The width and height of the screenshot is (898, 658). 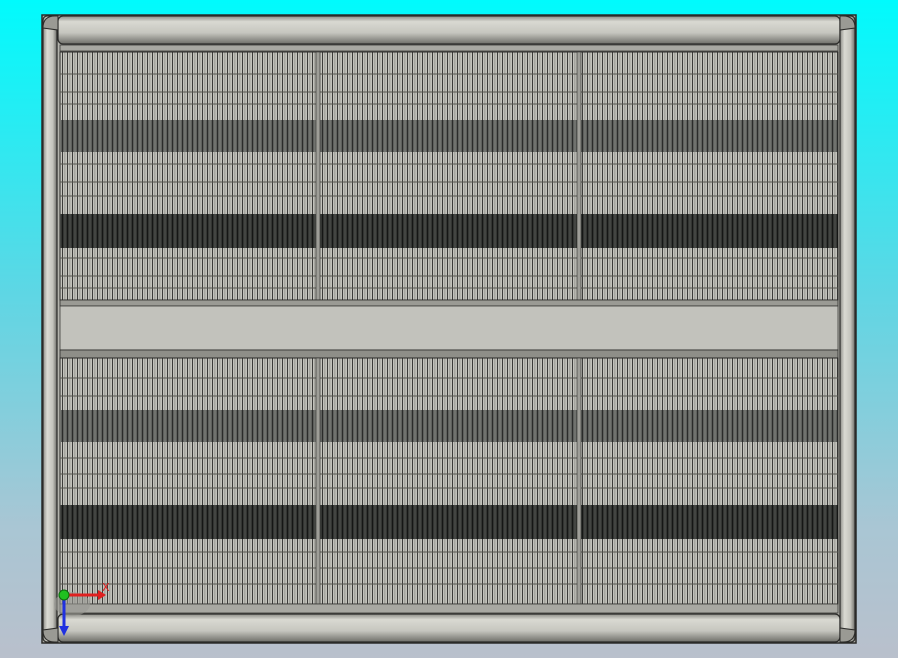 I want to click on middle-crossbar-edge-top, so click(x=449, y=303).